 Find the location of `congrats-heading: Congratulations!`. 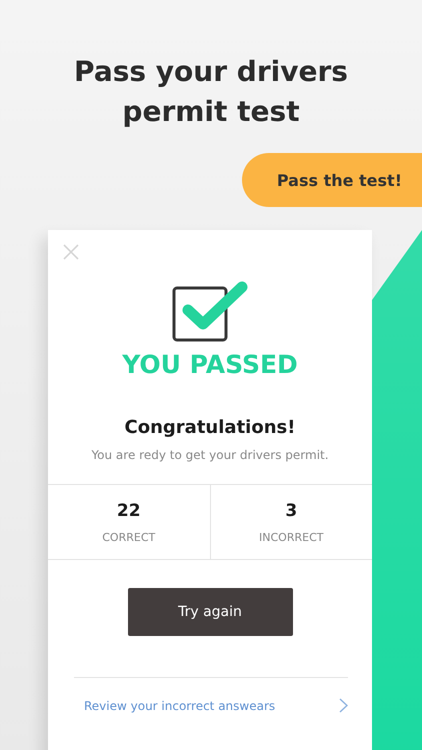

congrats-heading: Congratulations! is located at coordinates (210, 427).